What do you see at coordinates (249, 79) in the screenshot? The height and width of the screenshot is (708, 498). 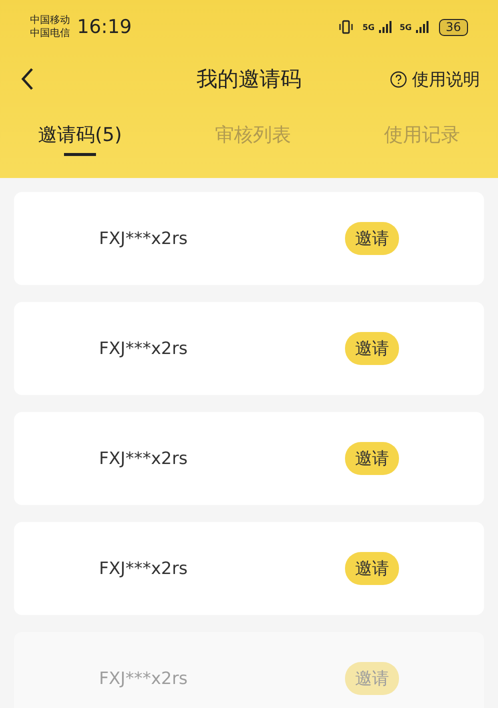 I see `page-title: 我的邀请码` at bounding box center [249, 79].